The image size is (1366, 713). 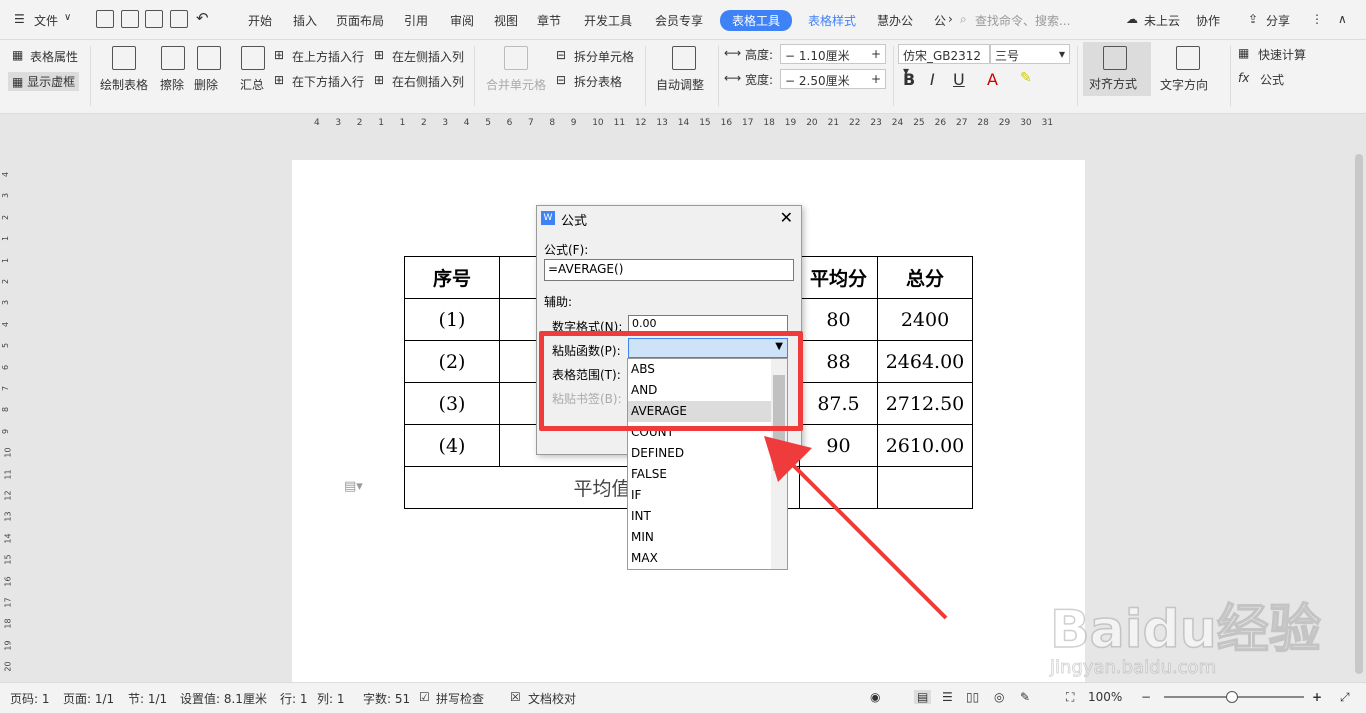 I want to click on collapse-icon: ∧, so click(x=1342, y=19).